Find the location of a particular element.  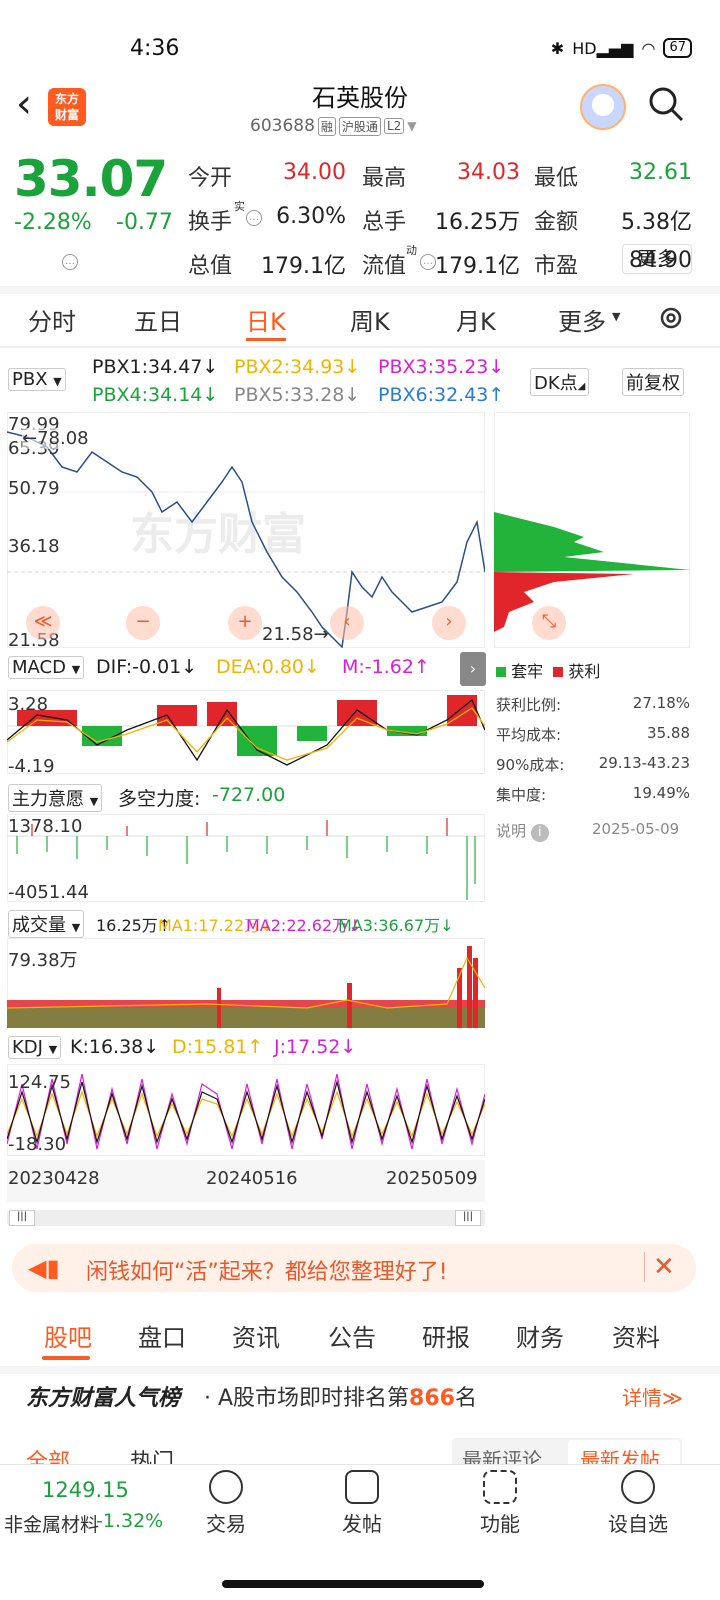

nav-functions: 功能 is located at coordinates (500, 1503).